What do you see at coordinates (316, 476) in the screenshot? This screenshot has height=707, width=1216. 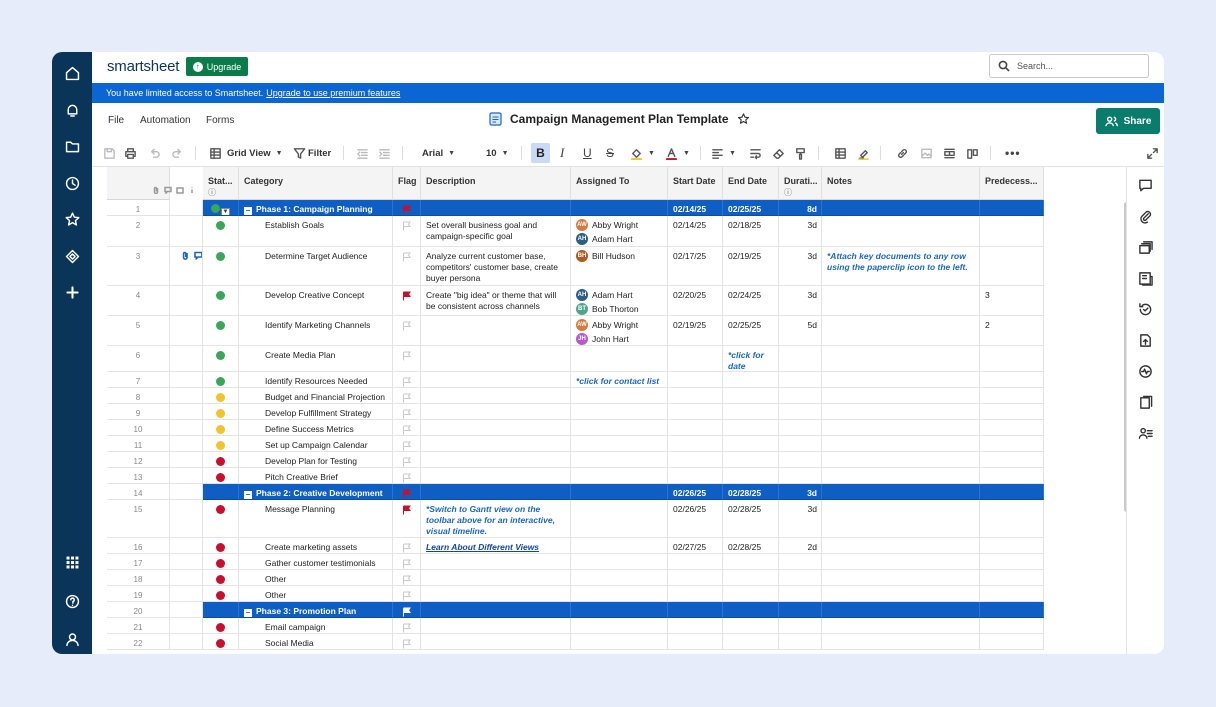 I see `cell-category: Pitch Creative Brief` at bounding box center [316, 476].